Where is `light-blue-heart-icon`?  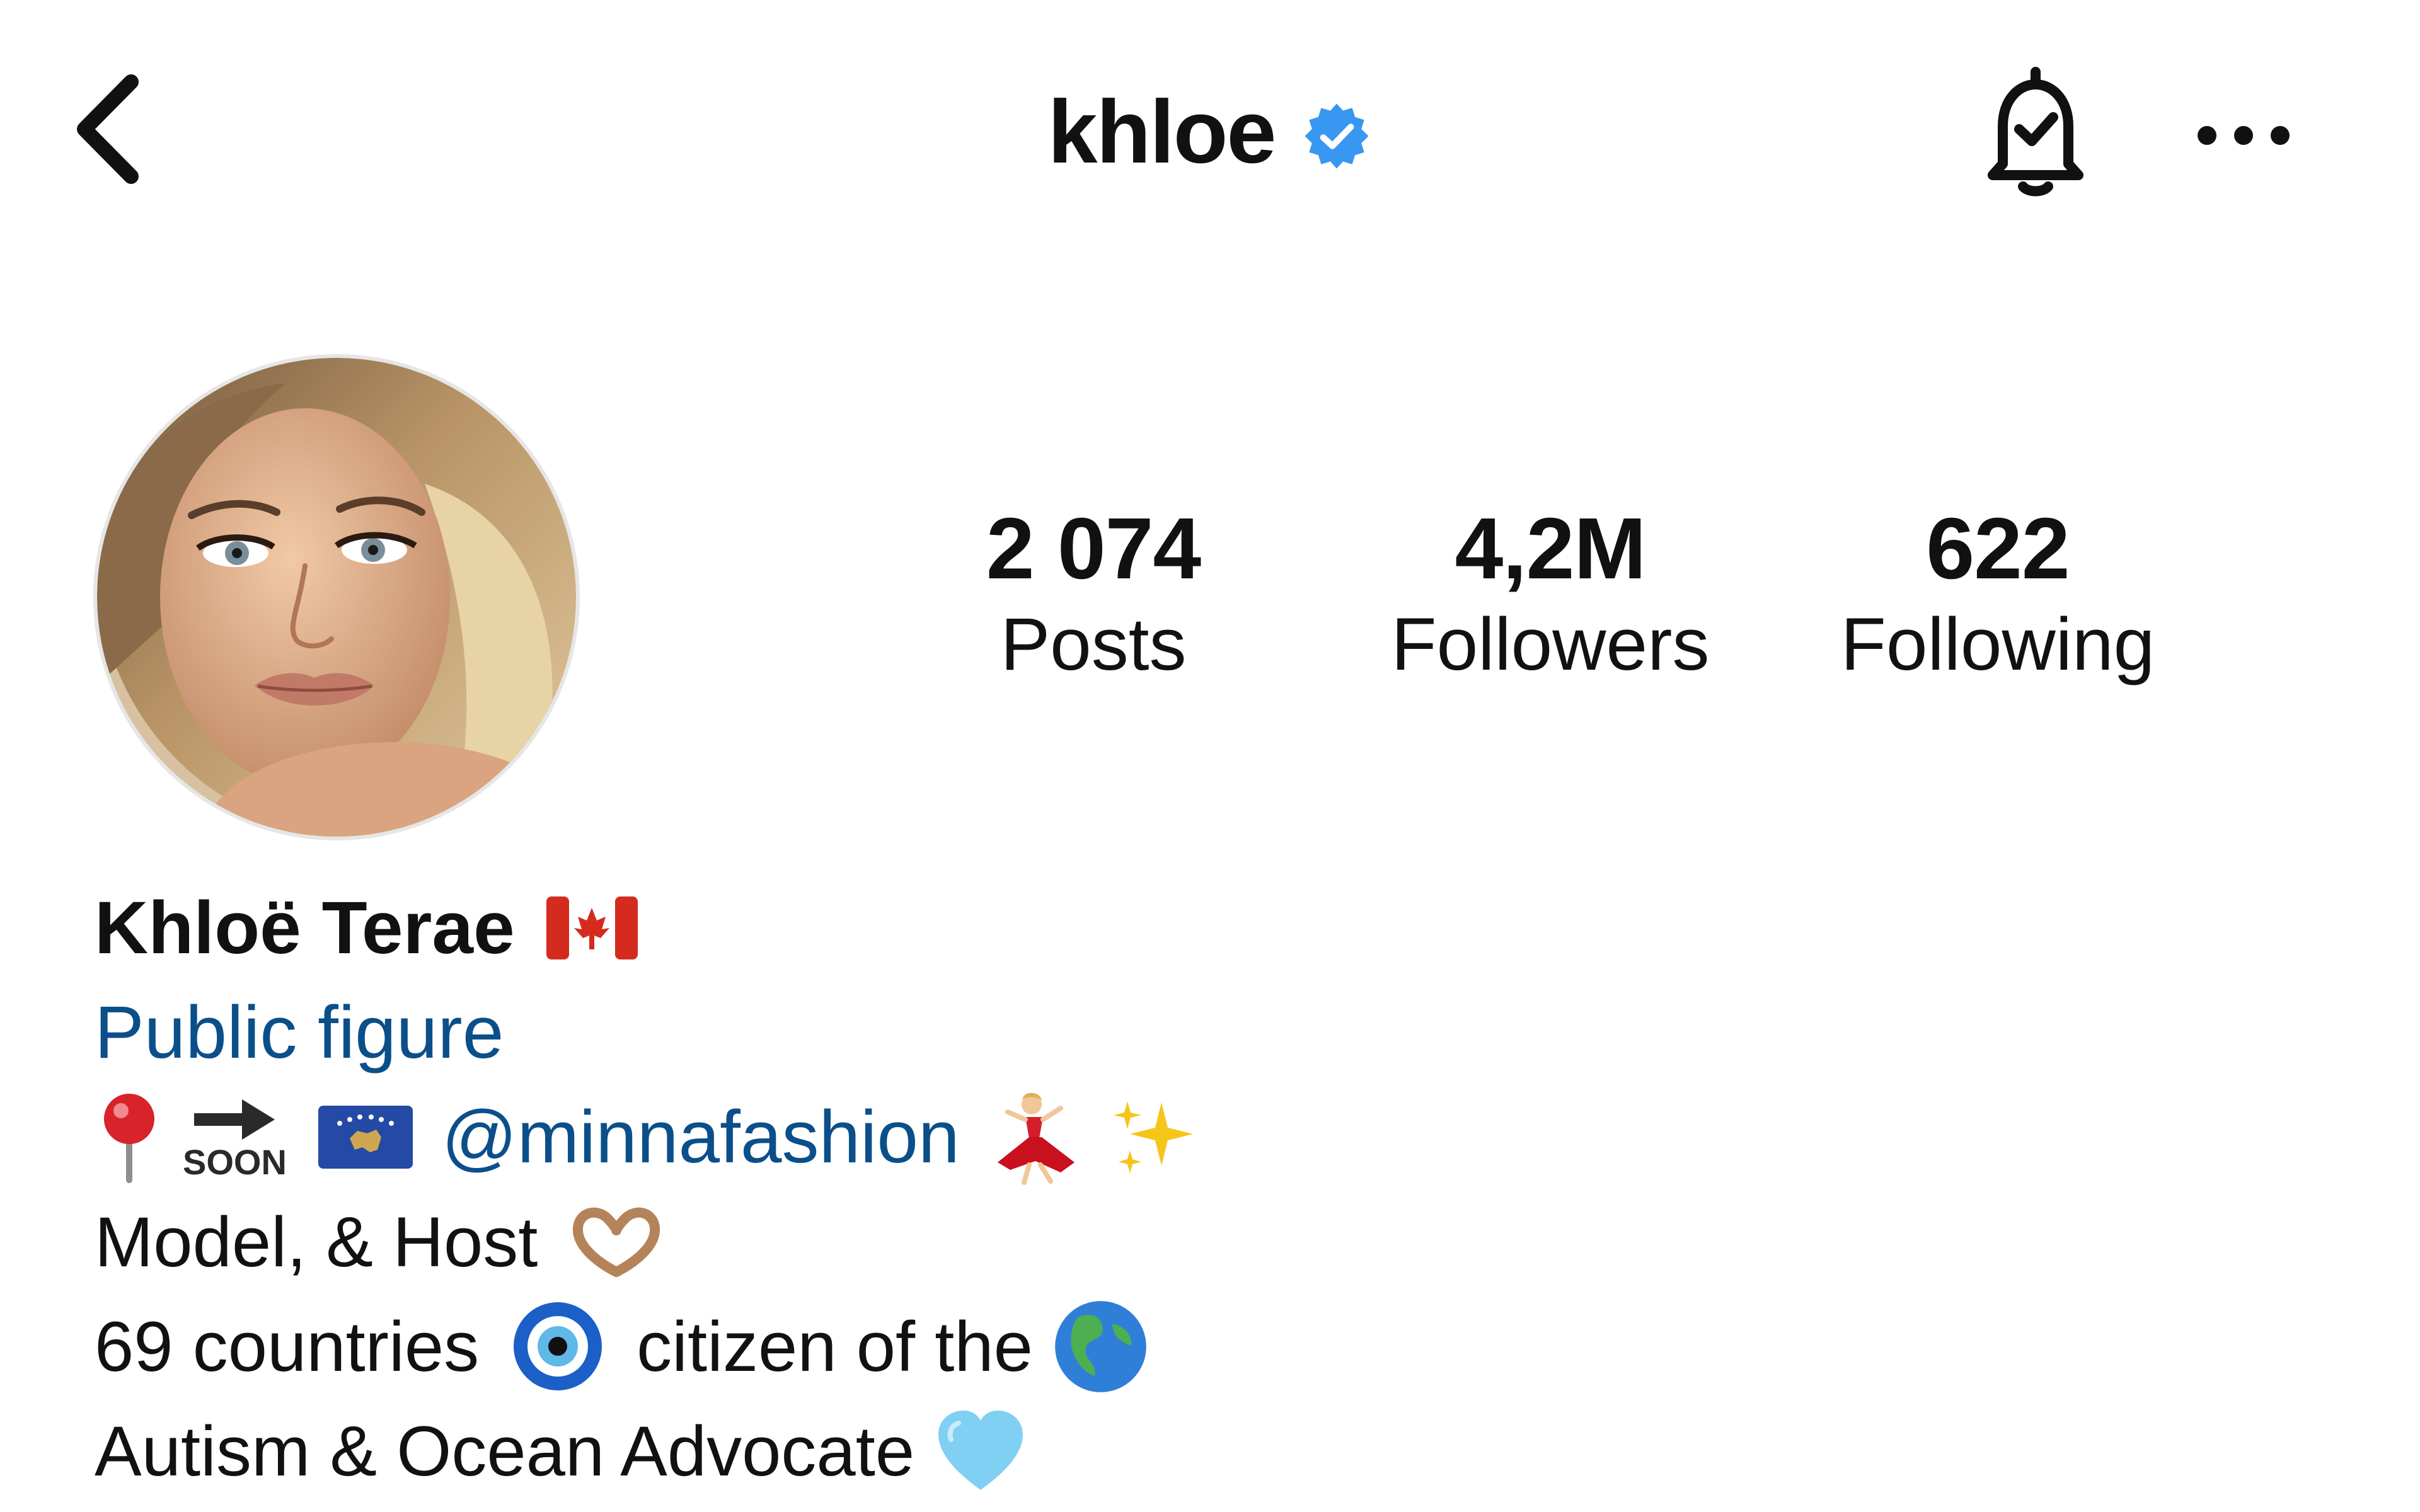
light-blue-heart-icon is located at coordinates (981, 1450).